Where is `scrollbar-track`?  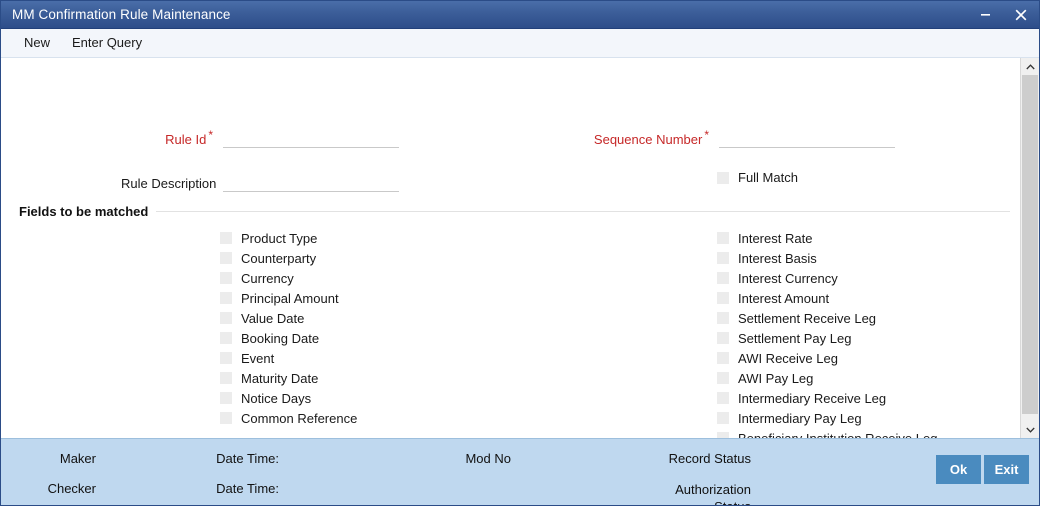 scrollbar-track is located at coordinates (1030, 248).